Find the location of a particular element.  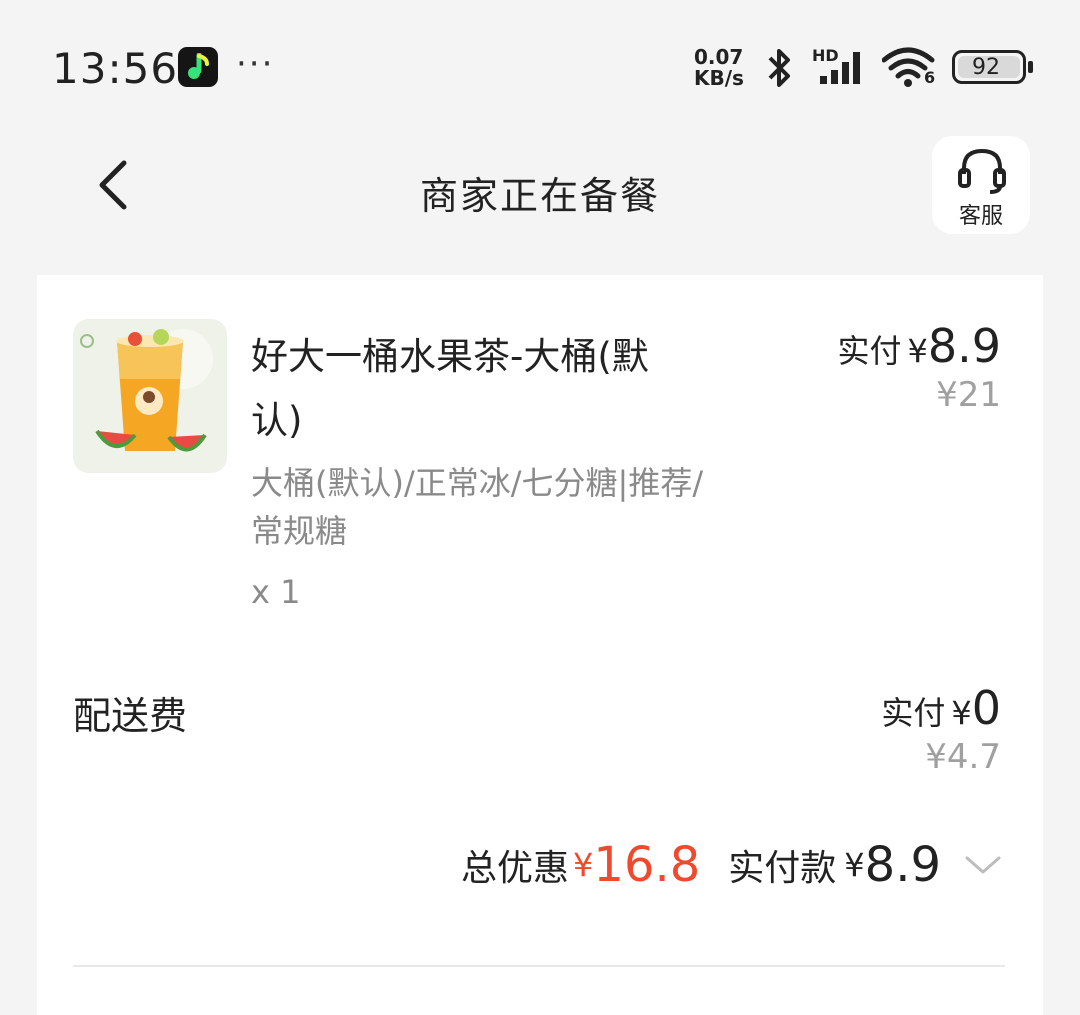

battery-icon: 92 is located at coordinates (992, 67).